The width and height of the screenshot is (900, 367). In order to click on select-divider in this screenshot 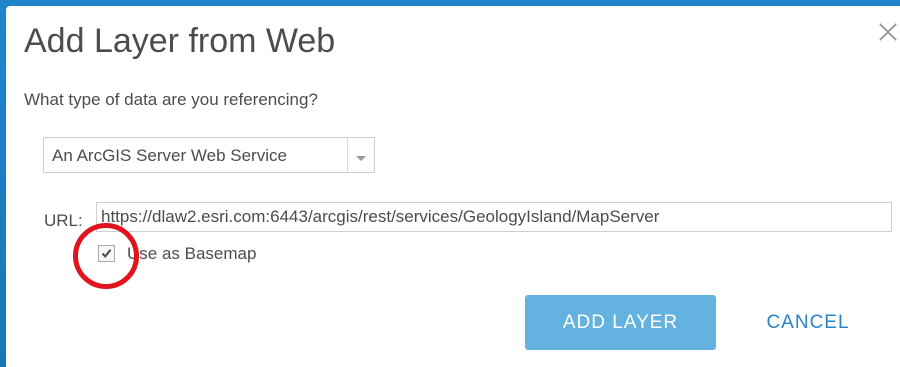, I will do `click(347, 155)`.